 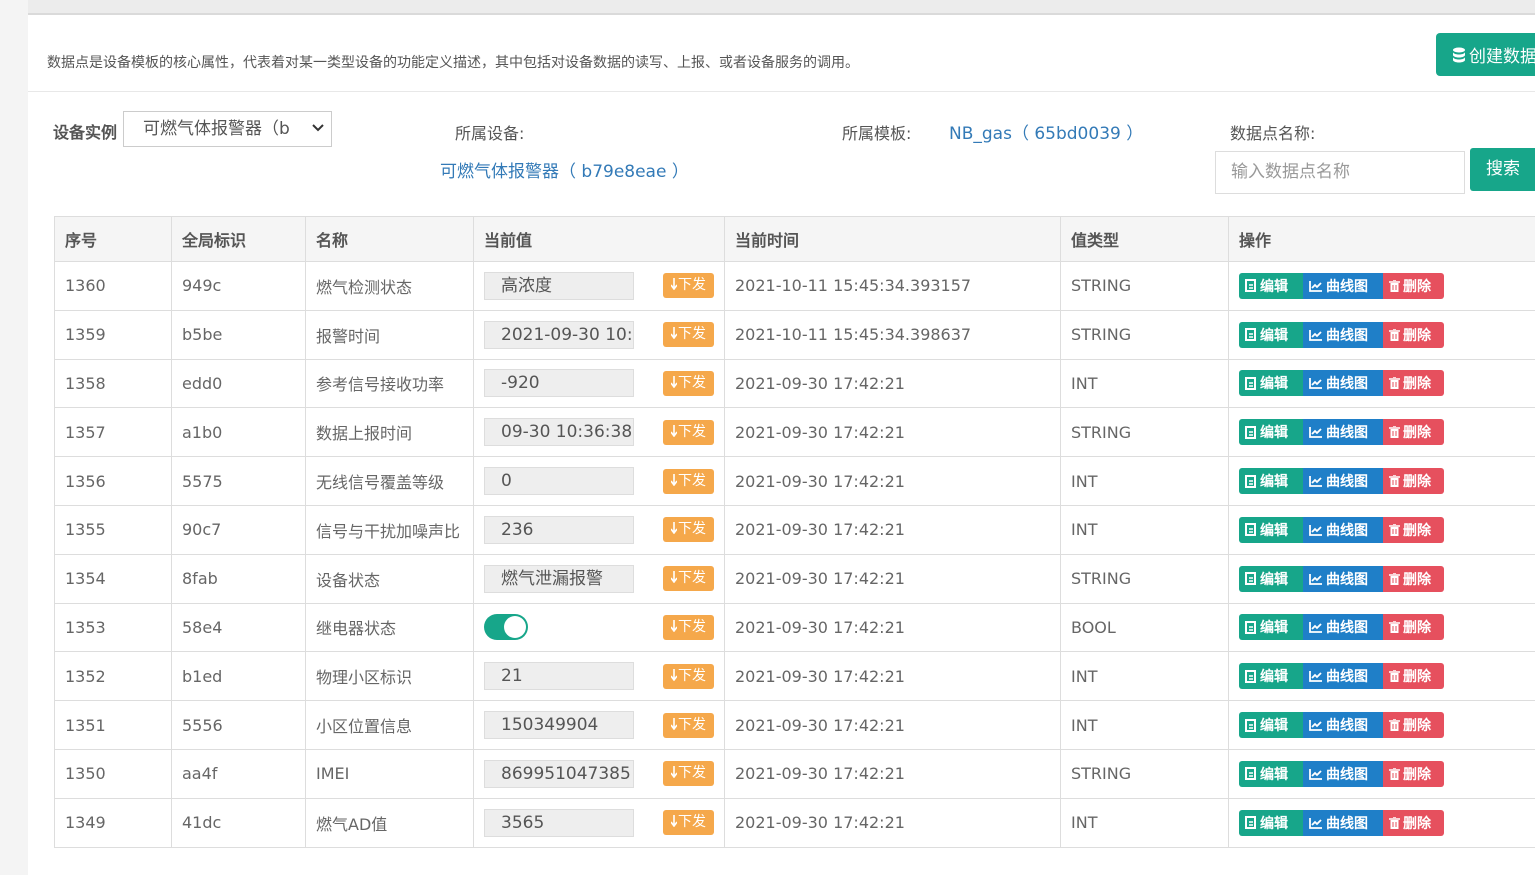 What do you see at coordinates (564, 169) in the screenshot?
I see `device-link: 可燃气体报警器（ b79e8eae ）` at bounding box center [564, 169].